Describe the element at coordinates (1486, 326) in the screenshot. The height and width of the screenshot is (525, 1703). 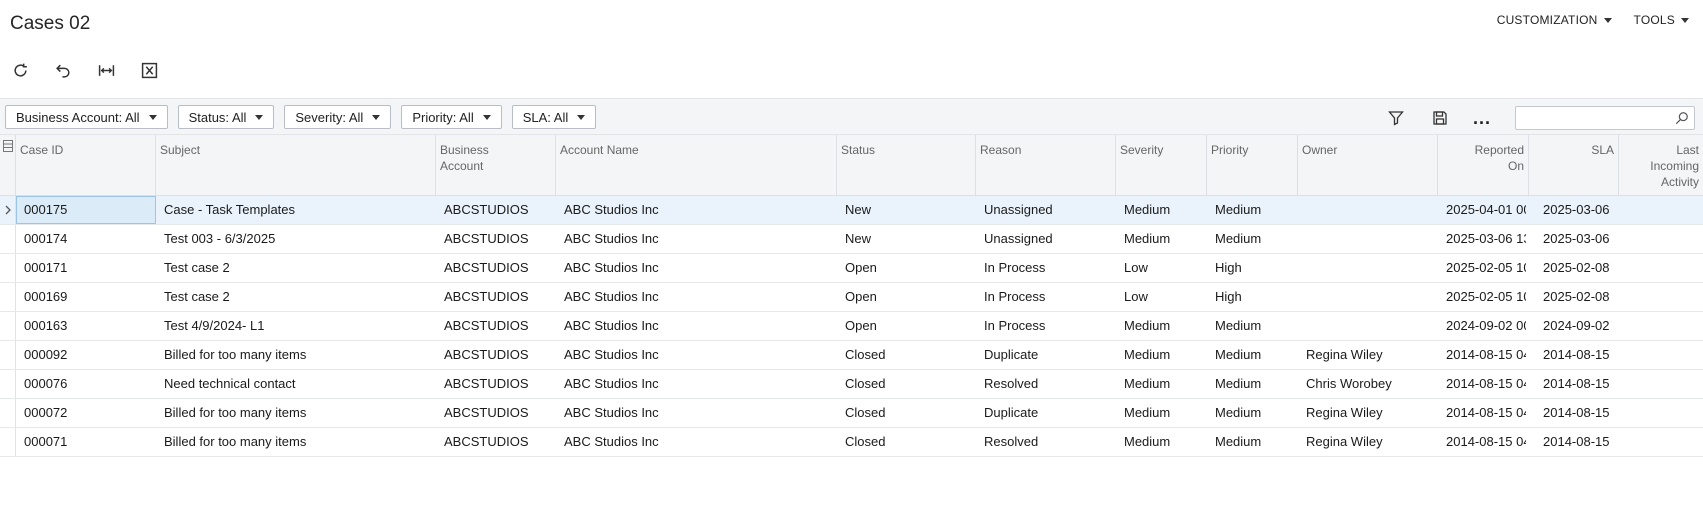
I see `cell-reported-on: 2024-09-02 00` at that location.